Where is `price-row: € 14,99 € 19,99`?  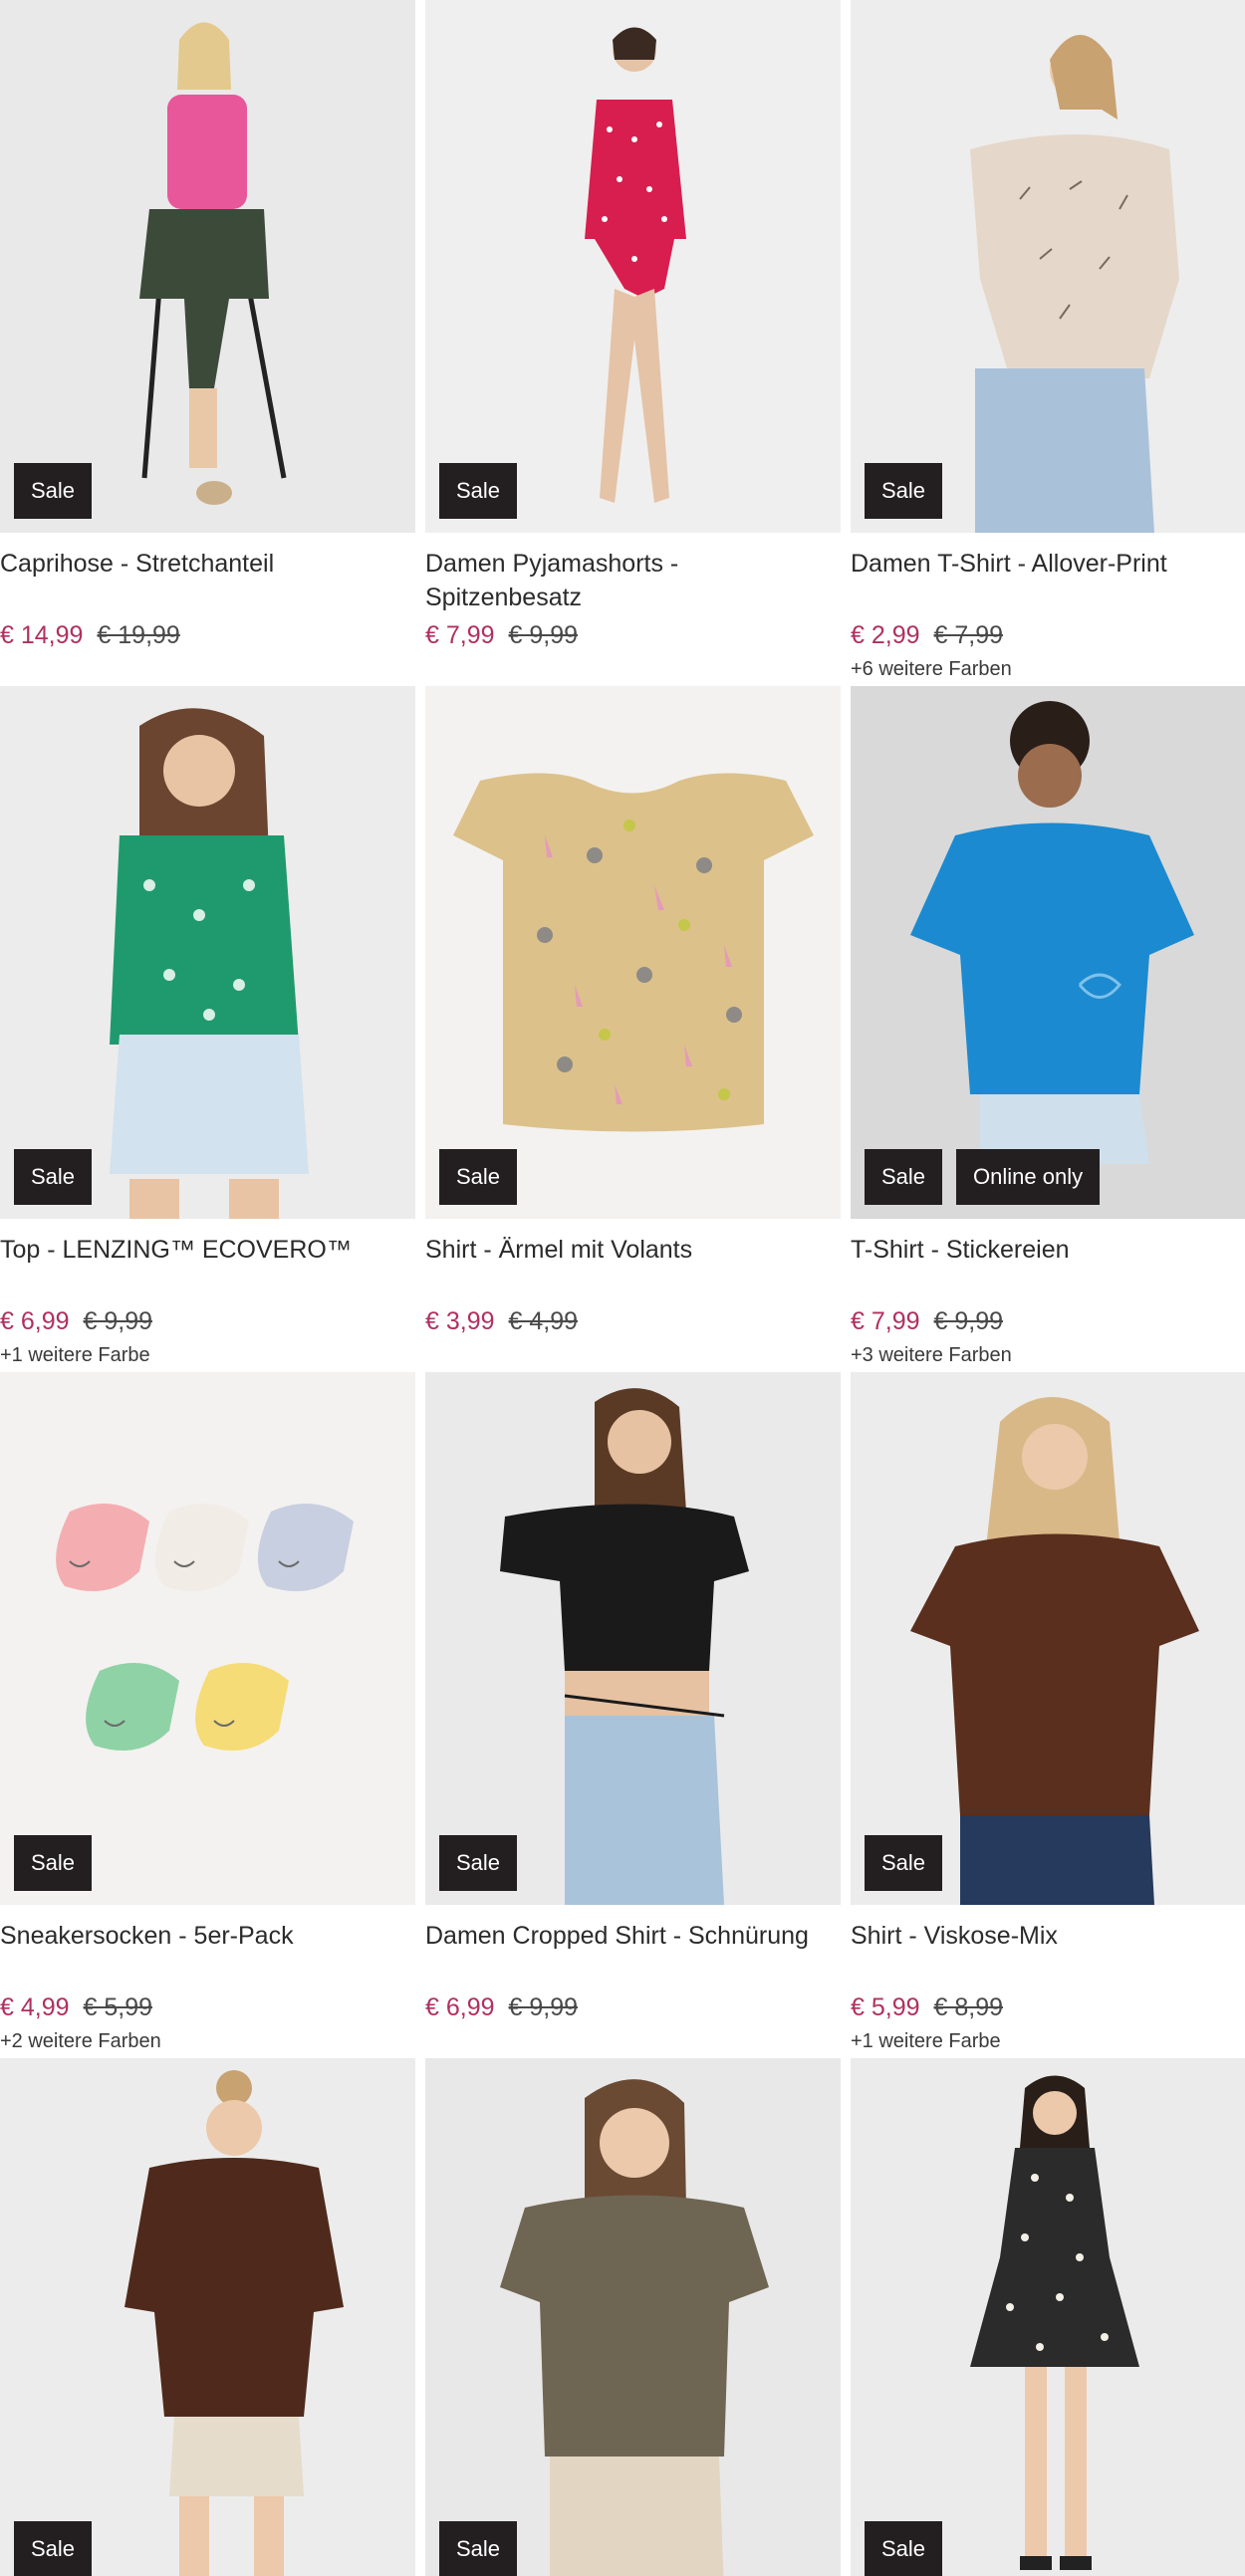
price-row: € 14,99 € 19,99 is located at coordinates (207, 635).